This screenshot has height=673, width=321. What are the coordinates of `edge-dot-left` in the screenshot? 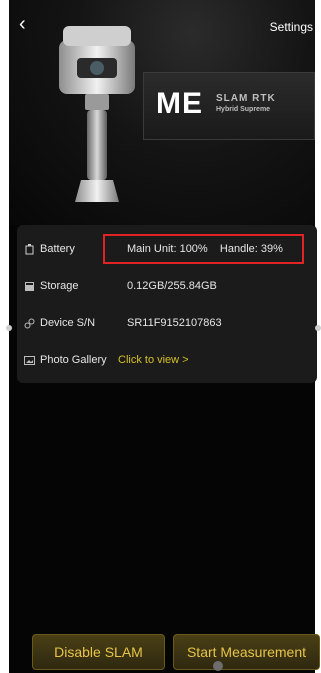 It's located at (9, 328).